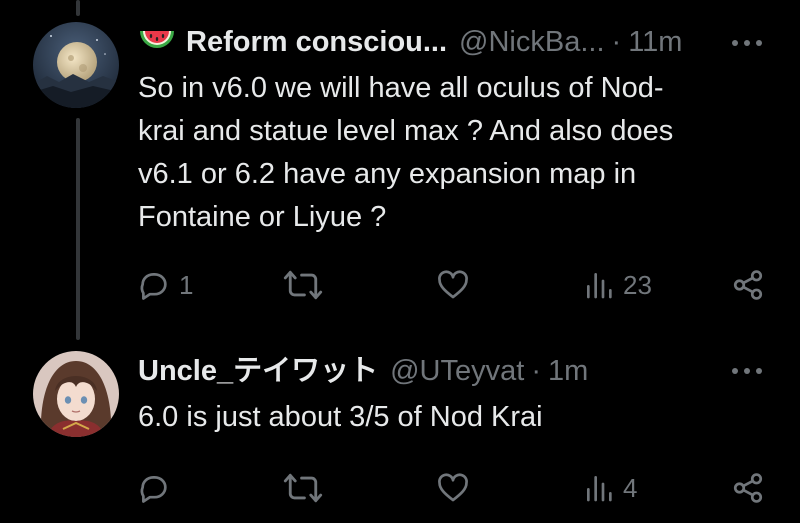  Describe the element at coordinates (617, 285) in the screenshot. I see `views-button: 23` at that location.